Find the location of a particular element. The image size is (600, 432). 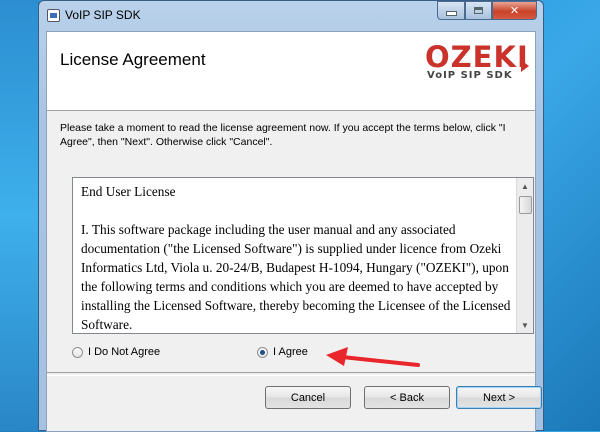

desktop-background is located at coordinates (21, 215).